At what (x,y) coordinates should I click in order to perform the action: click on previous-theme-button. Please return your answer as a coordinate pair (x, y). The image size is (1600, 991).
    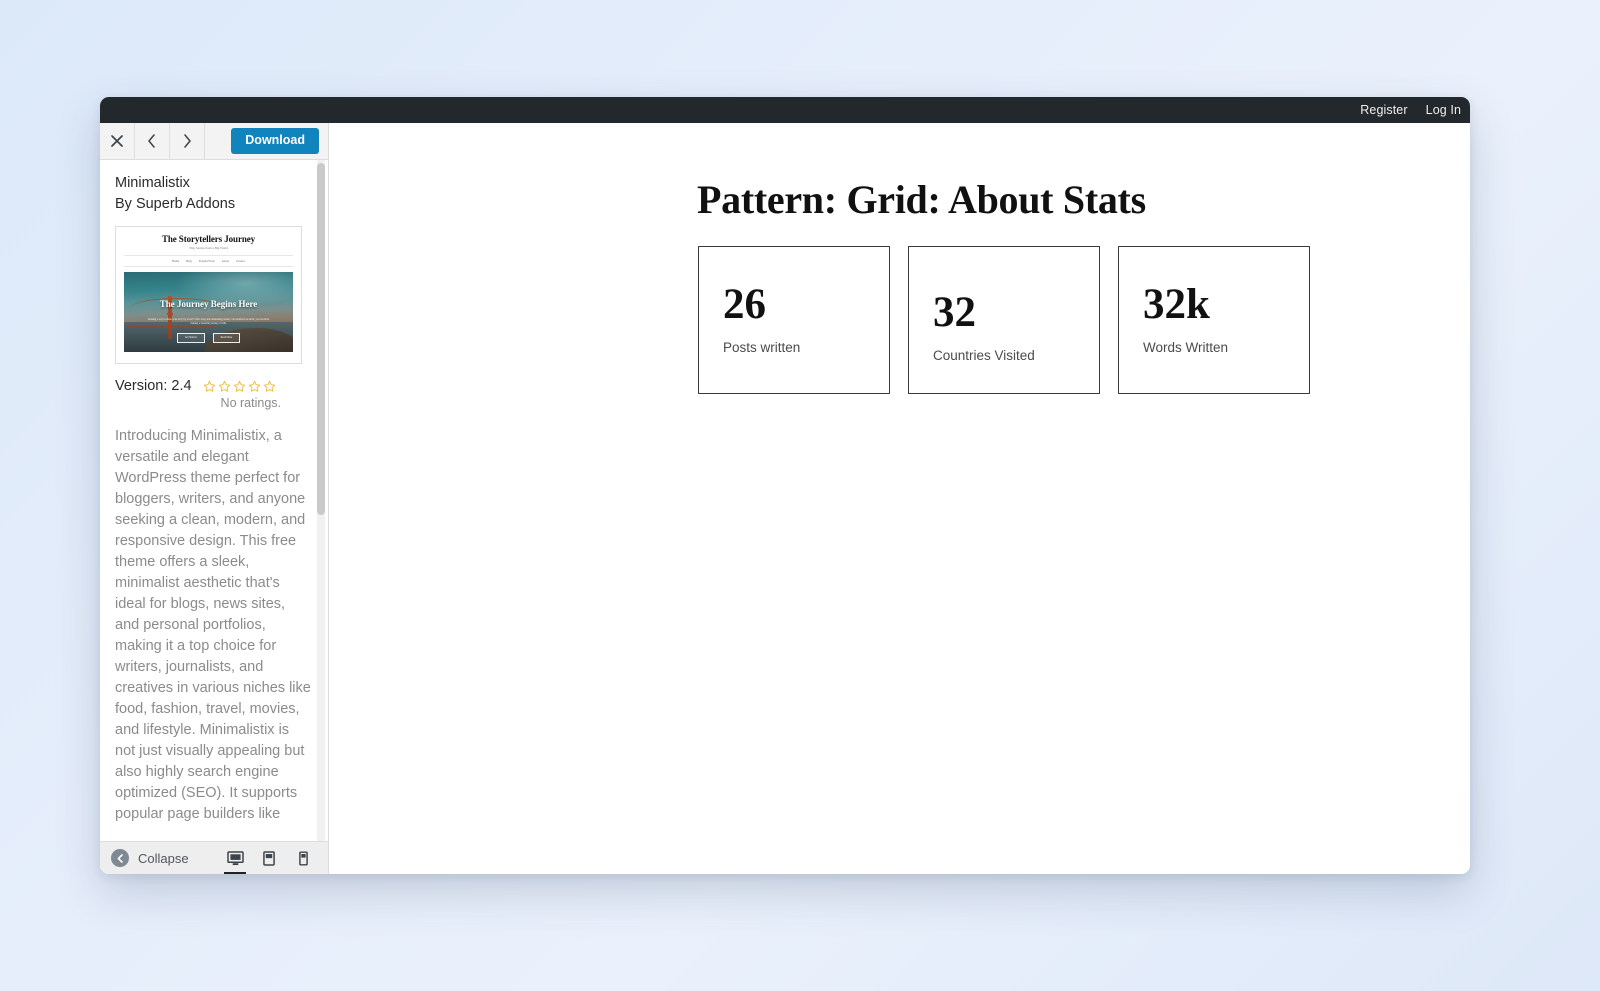
    Looking at the image, I should click on (152, 141).